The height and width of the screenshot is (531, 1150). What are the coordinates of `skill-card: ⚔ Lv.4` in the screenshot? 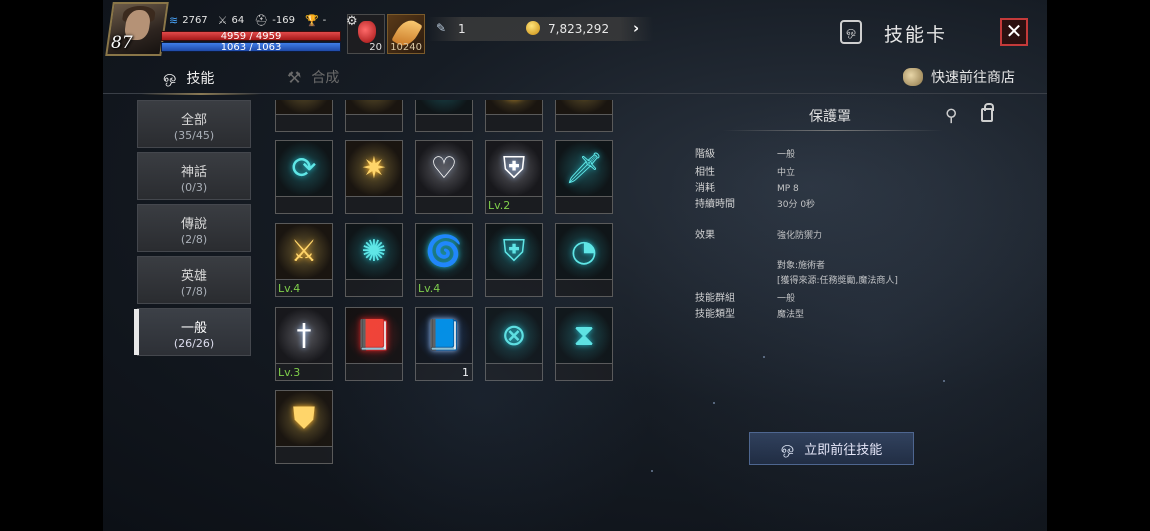 It's located at (304, 260).